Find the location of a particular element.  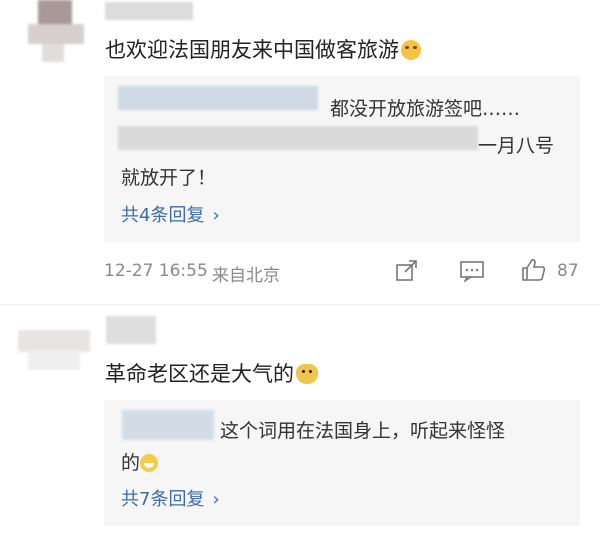

reply-text: 一月八号 is located at coordinates (516, 146).